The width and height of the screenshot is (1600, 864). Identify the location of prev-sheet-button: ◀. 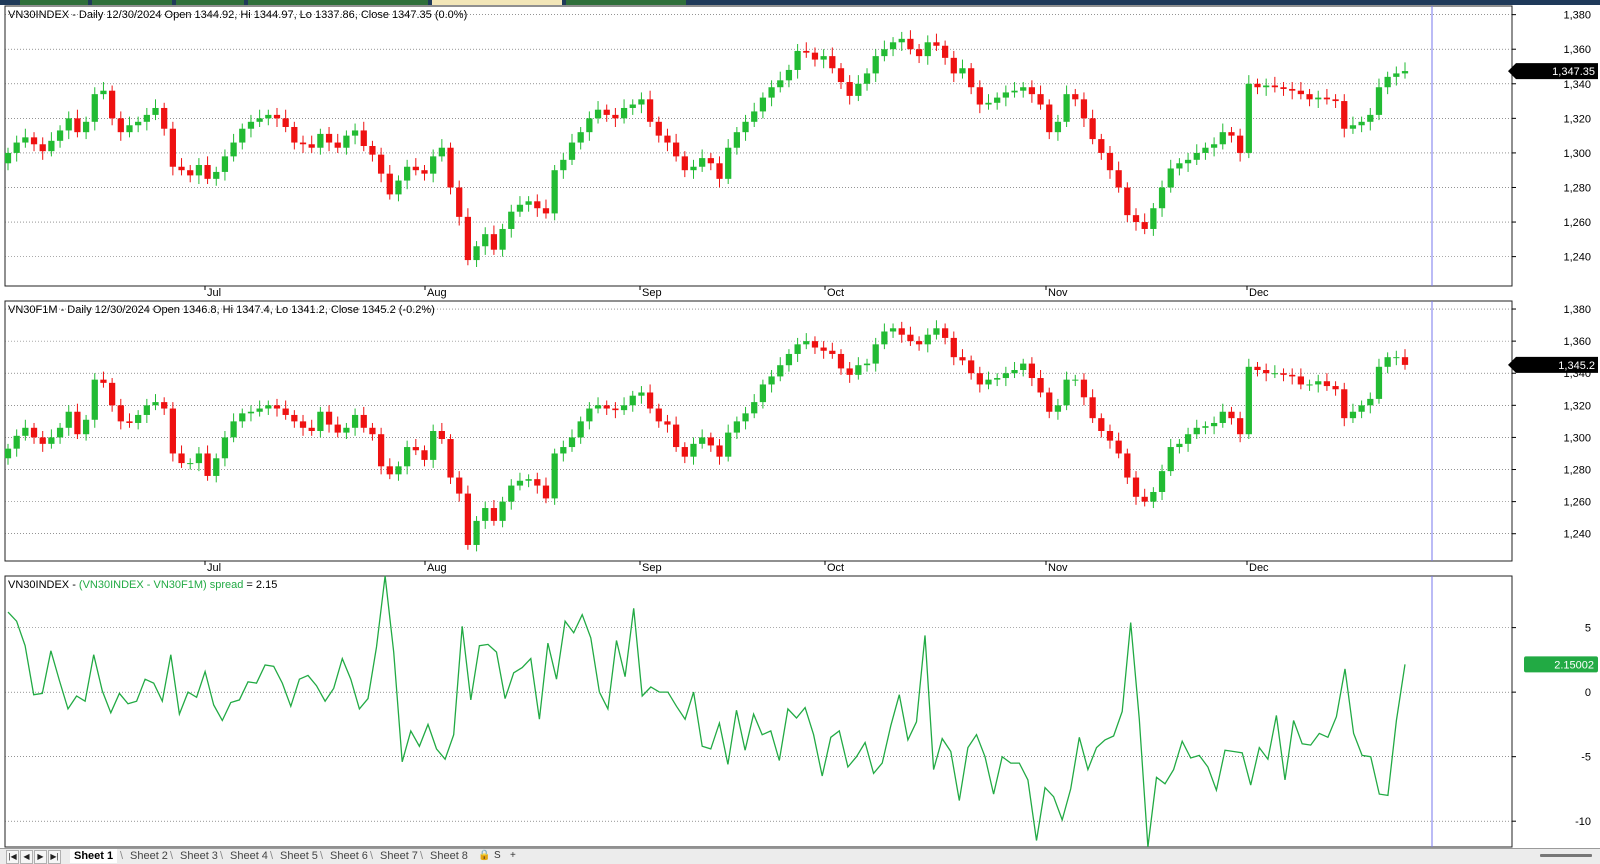
(26, 857).